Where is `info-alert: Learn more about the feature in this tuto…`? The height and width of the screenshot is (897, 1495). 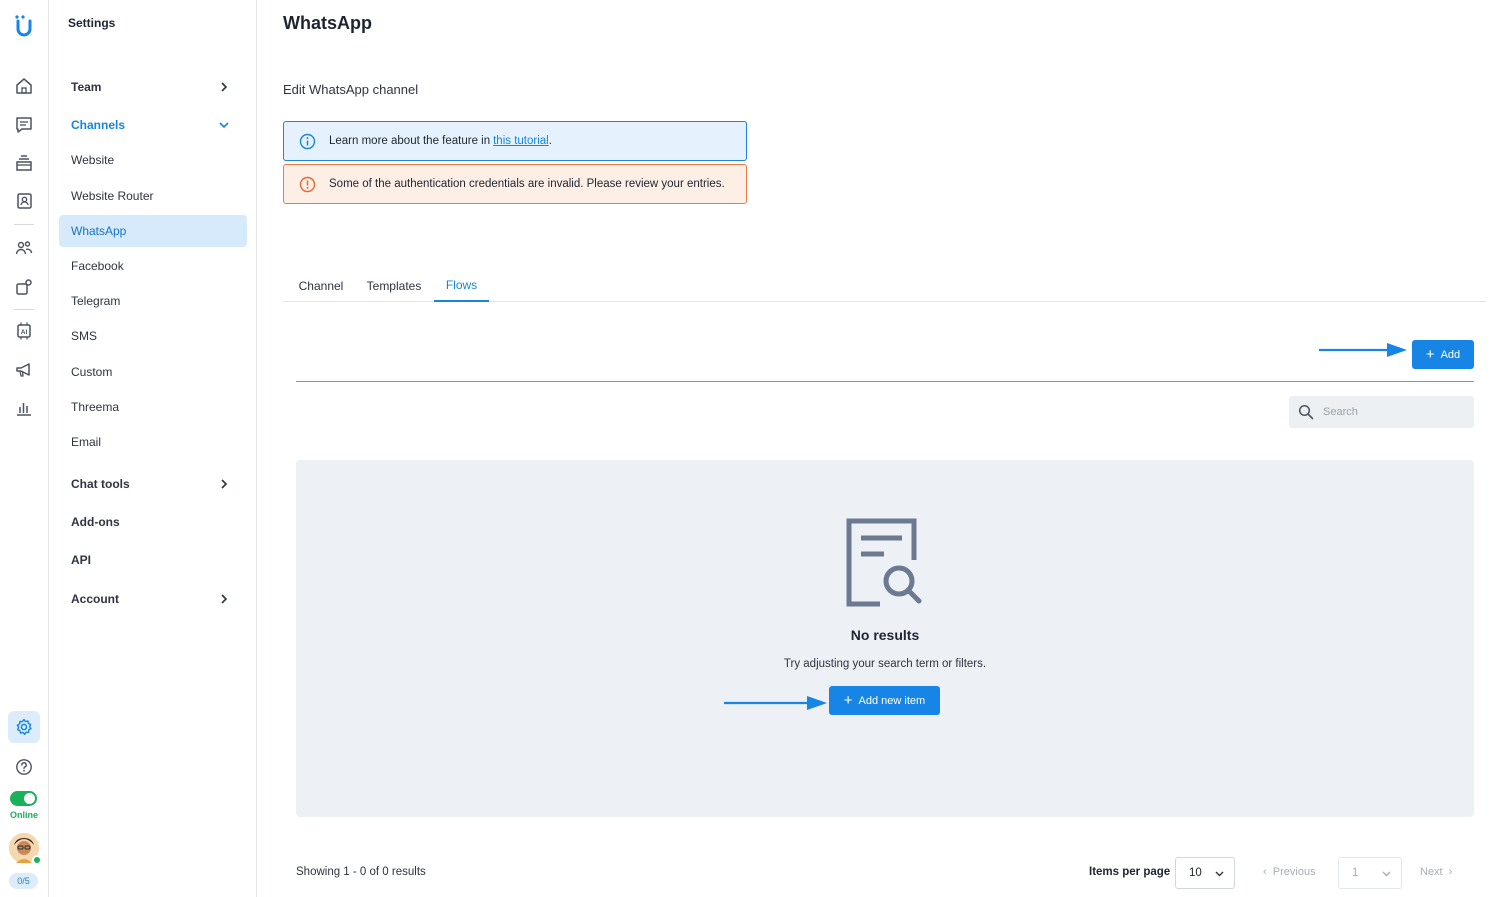 info-alert: Learn more about the feature in this tuto… is located at coordinates (515, 141).